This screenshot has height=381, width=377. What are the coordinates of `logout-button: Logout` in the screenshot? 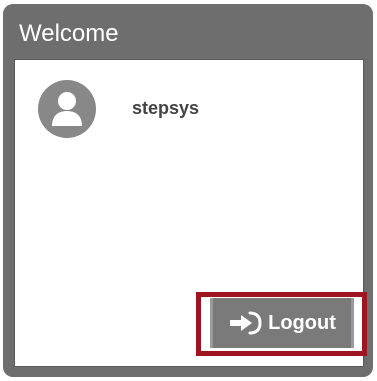 It's located at (282, 323).